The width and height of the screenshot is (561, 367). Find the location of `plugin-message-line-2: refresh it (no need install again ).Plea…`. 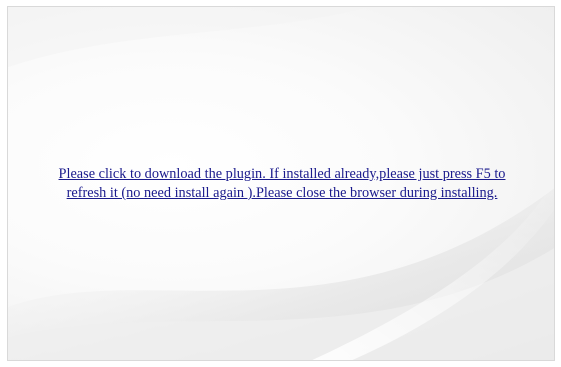

plugin-message-line-2: refresh it (no need install again ).Plea… is located at coordinates (282, 193).